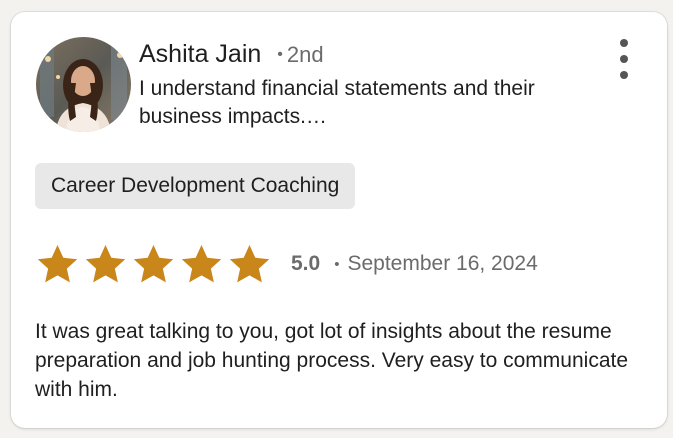 Image resolution: width=673 pixels, height=438 pixels. What do you see at coordinates (83, 84) in the screenshot?
I see `reviewer-avatar` at bounding box center [83, 84].